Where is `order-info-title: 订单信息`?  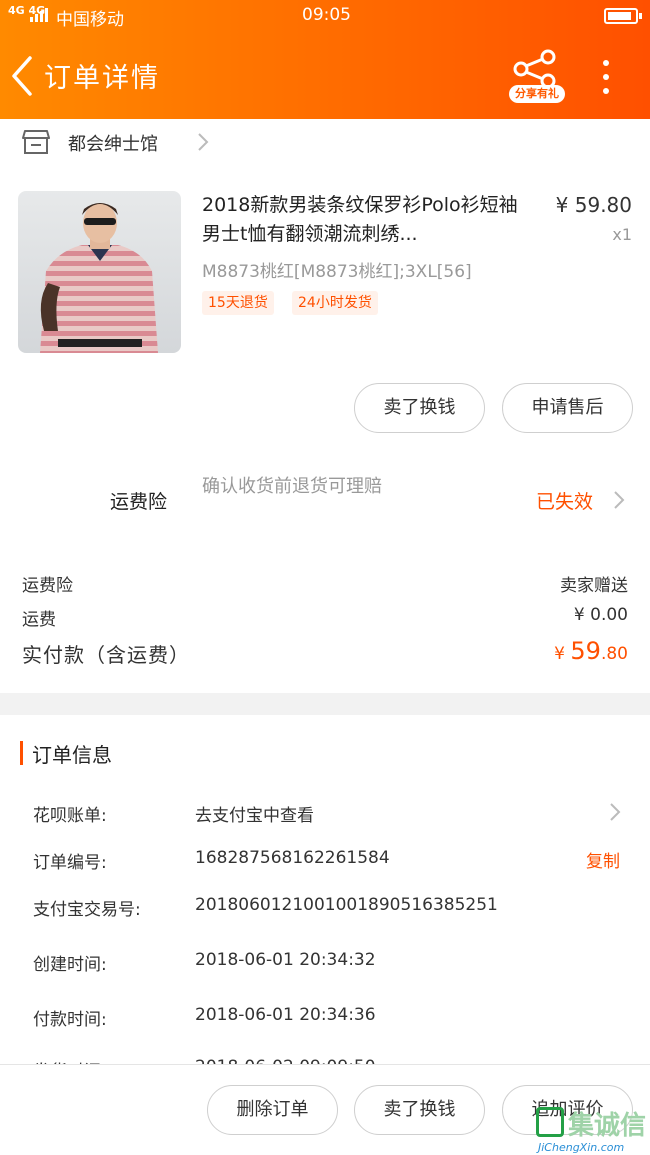
order-info-title: 订单信息 is located at coordinates (72, 755).